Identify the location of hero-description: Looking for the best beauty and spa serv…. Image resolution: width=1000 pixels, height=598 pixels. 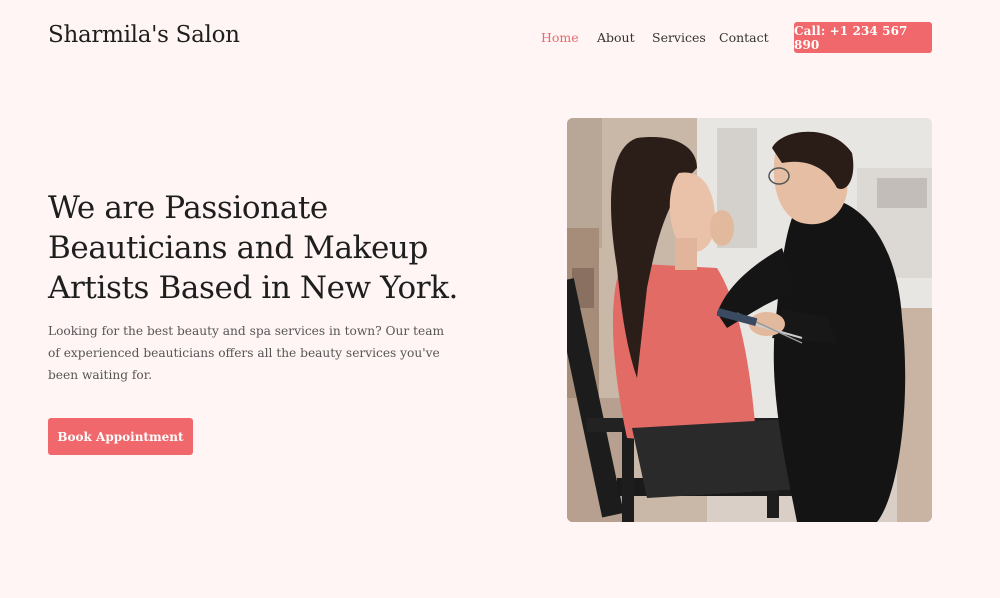
(246, 353).